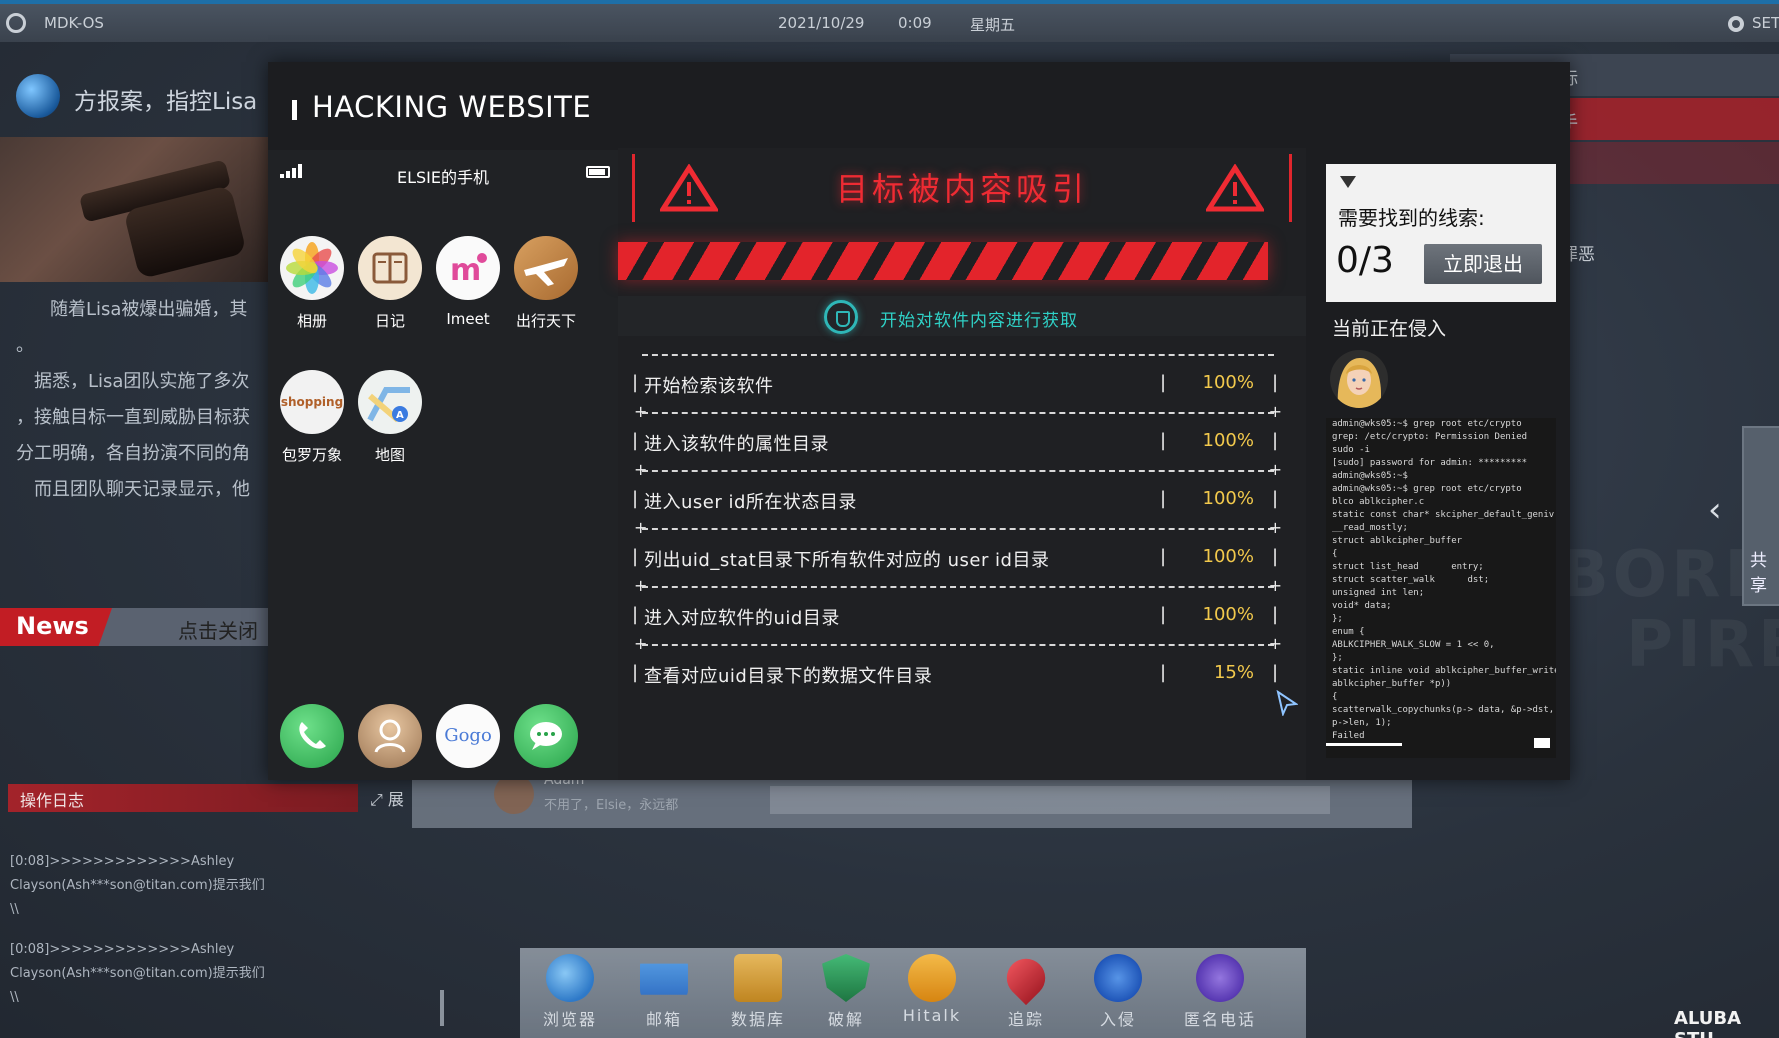 The width and height of the screenshot is (1779, 1038). What do you see at coordinates (1397, 541) in the screenshot?
I see `terminal-line: struct ablkcipher_buffer` at bounding box center [1397, 541].